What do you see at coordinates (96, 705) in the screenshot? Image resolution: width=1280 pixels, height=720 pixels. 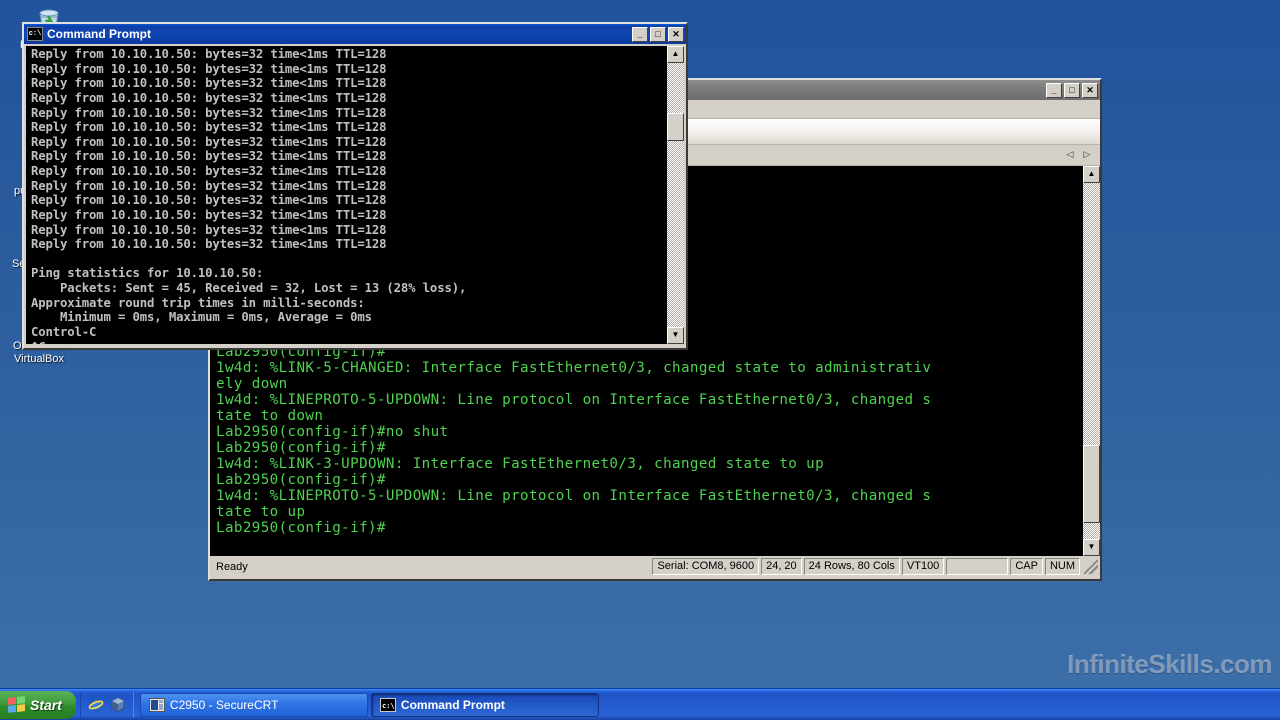 I see `internet-explorer-icon` at bounding box center [96, 705].